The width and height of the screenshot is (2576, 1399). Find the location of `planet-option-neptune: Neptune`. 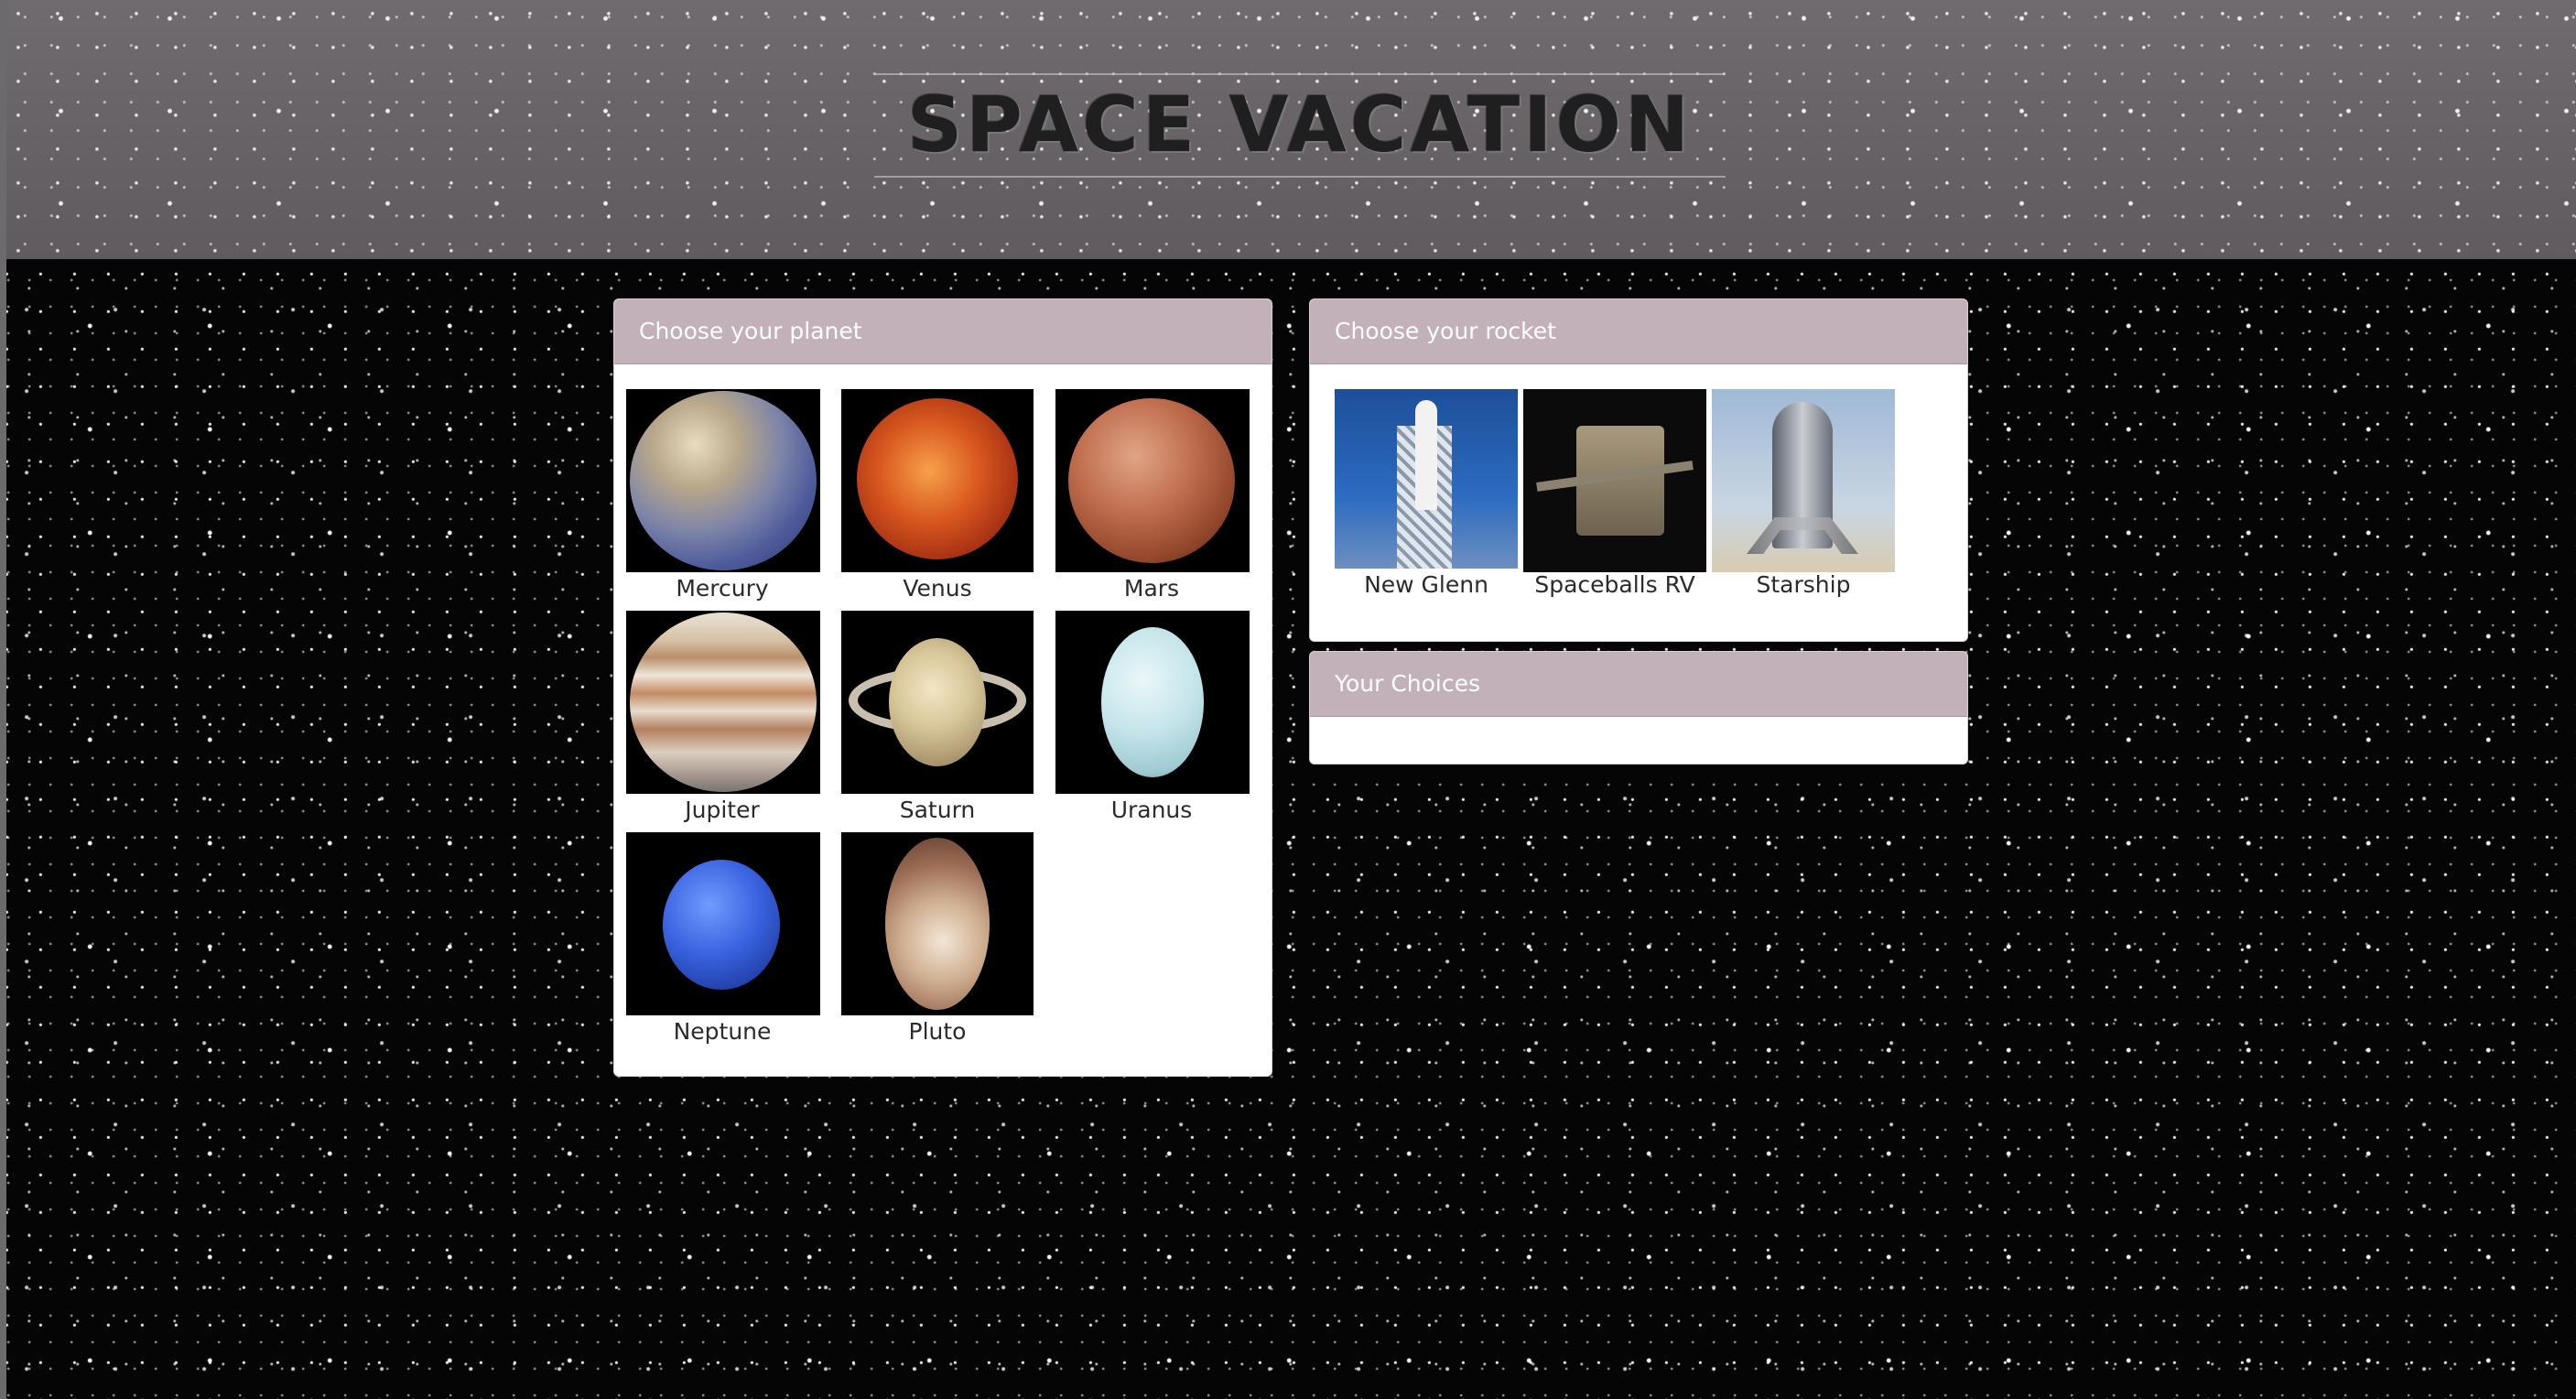

planet-option-neptune: Neptune is located at coordinates (723, 939).